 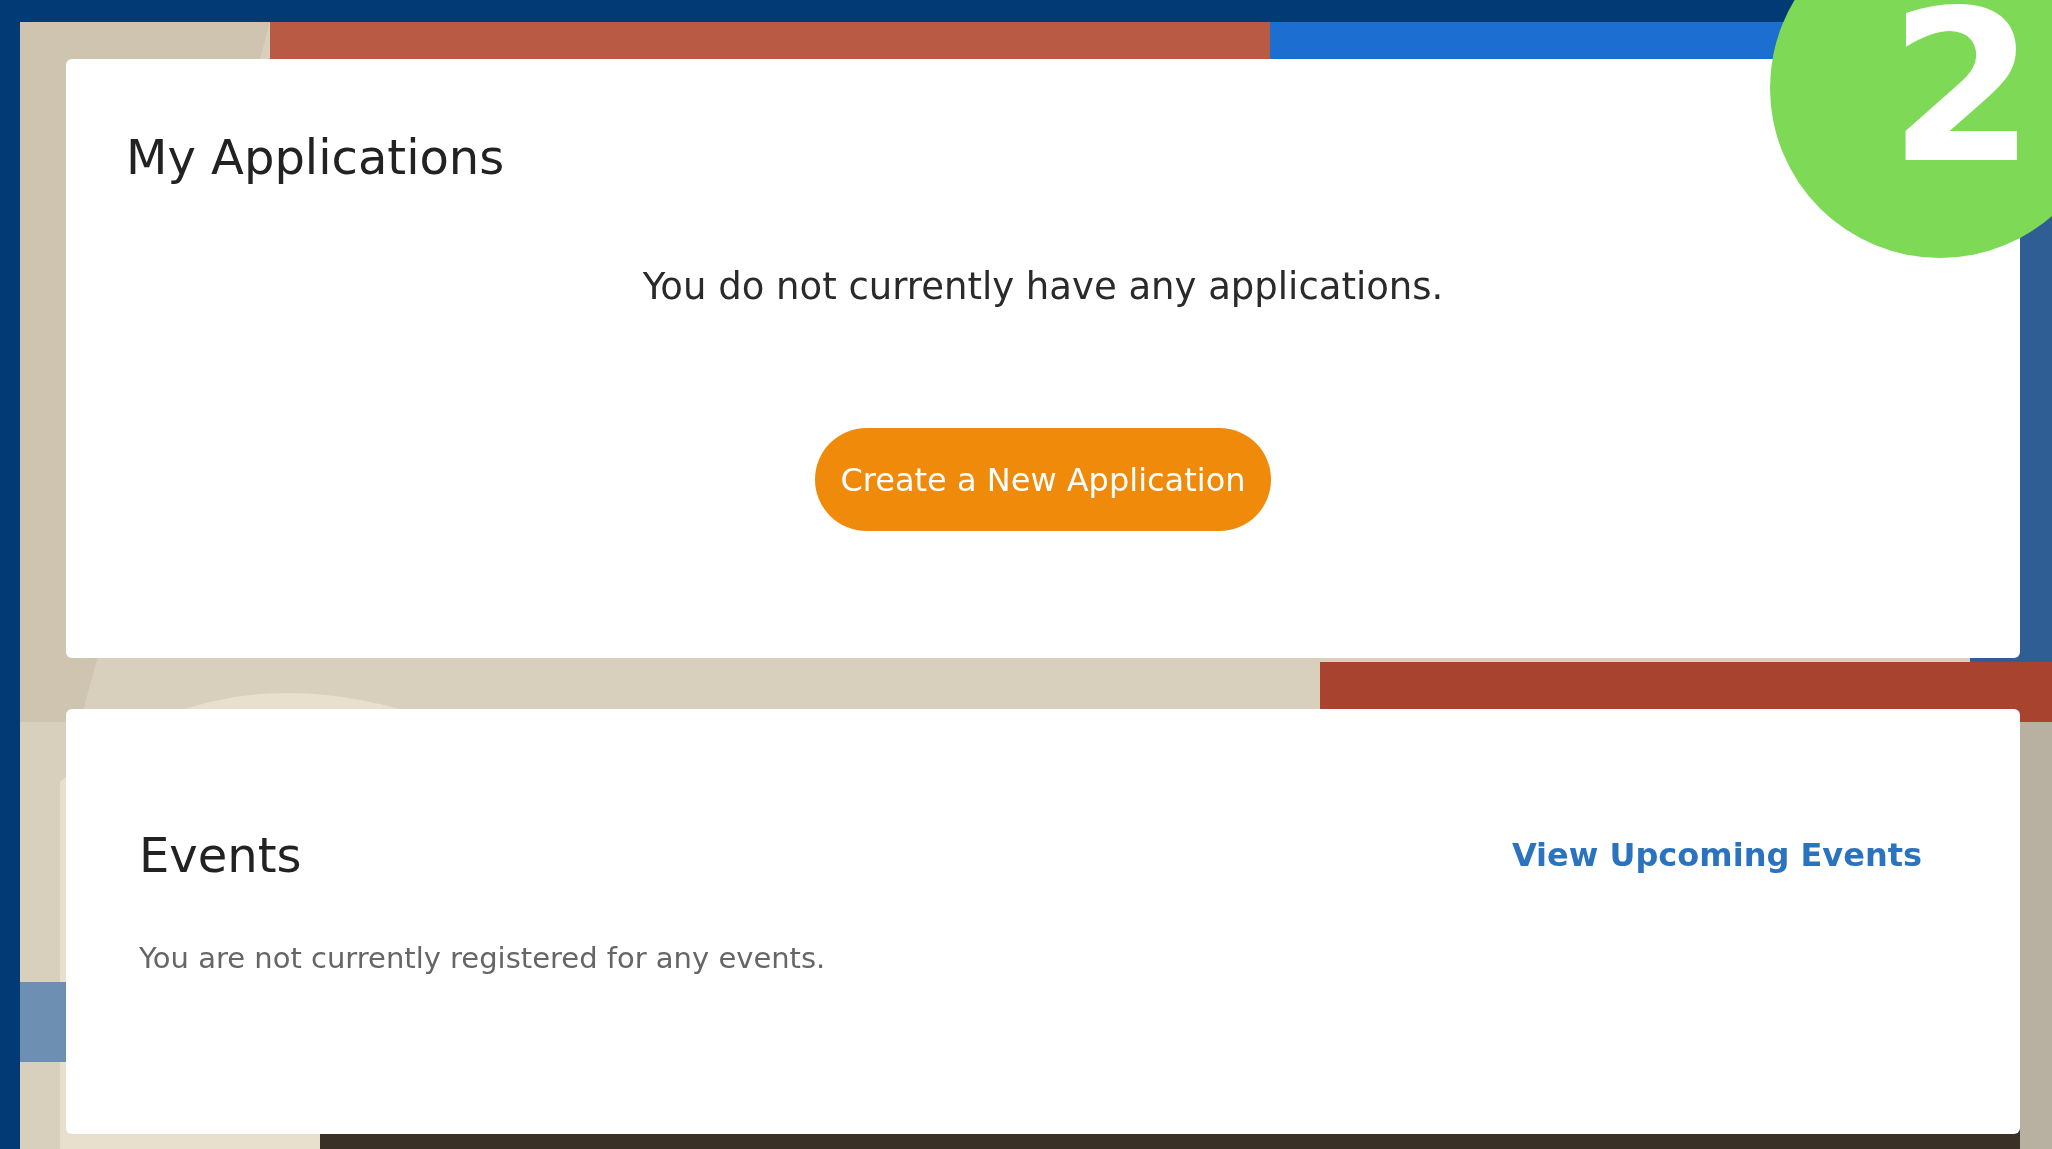 I want to click on empty-message: You do not currently have any applications., so click(x=1043, y=286).